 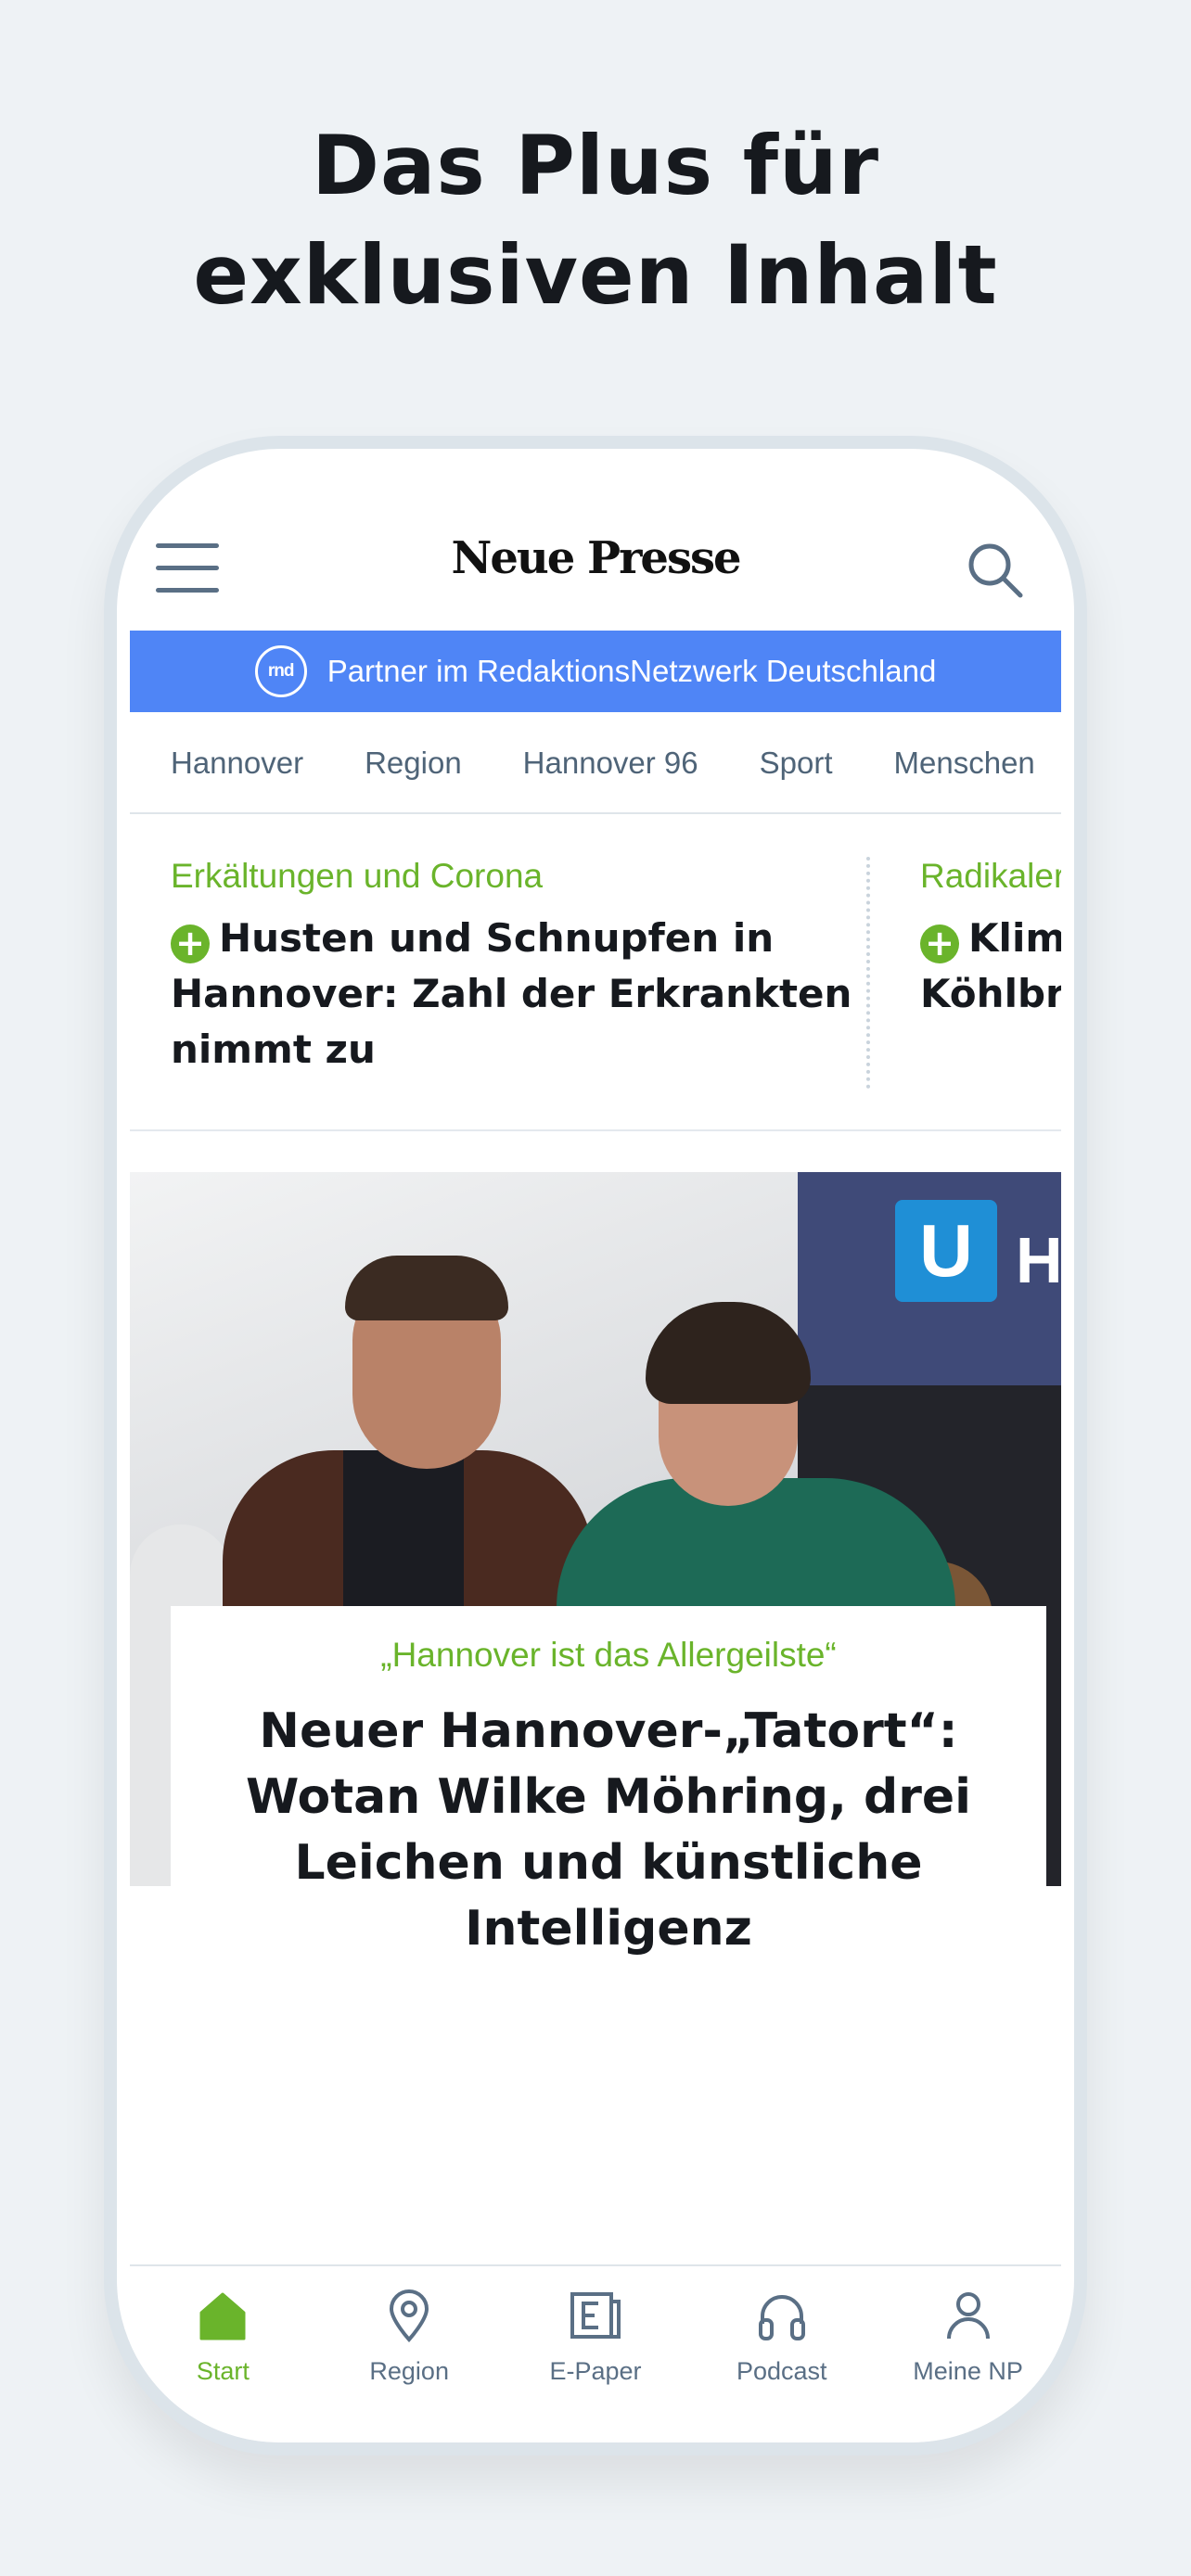 I want to click on user-icon, so click(x=968, y=2316).